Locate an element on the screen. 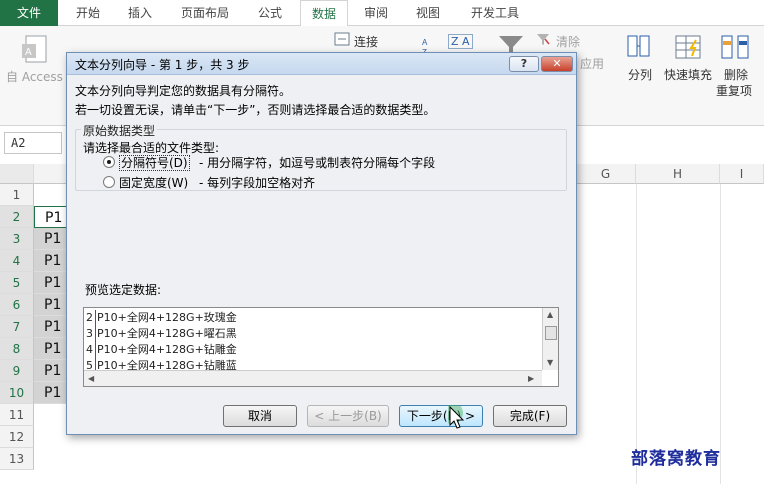 Image resolution: width=764 pixels, height=484 pixels. row-header: 11 is located at coordinates (17, 415).